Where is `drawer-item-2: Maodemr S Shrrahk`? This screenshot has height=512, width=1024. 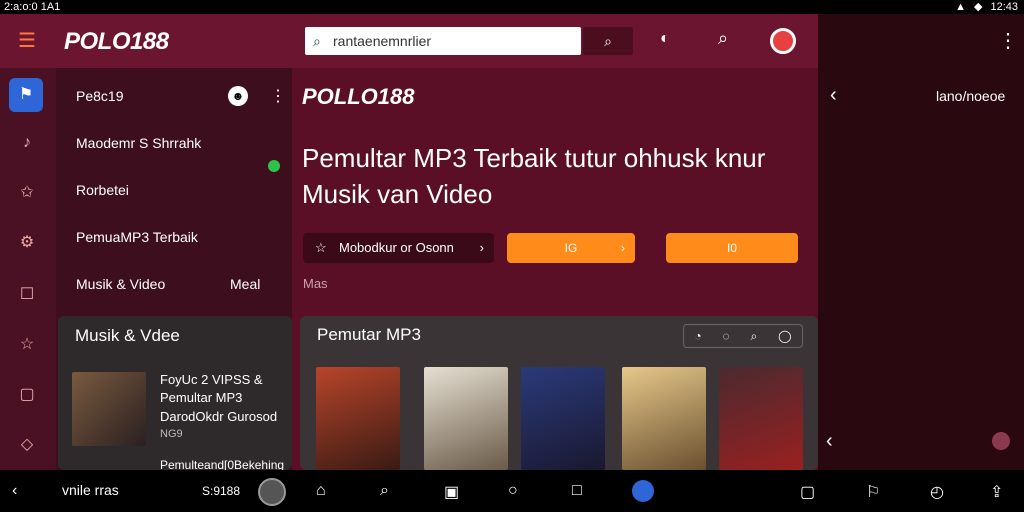
drawer-item-2: Maodemr S Shrrahk is located at coordinates (138, 143).